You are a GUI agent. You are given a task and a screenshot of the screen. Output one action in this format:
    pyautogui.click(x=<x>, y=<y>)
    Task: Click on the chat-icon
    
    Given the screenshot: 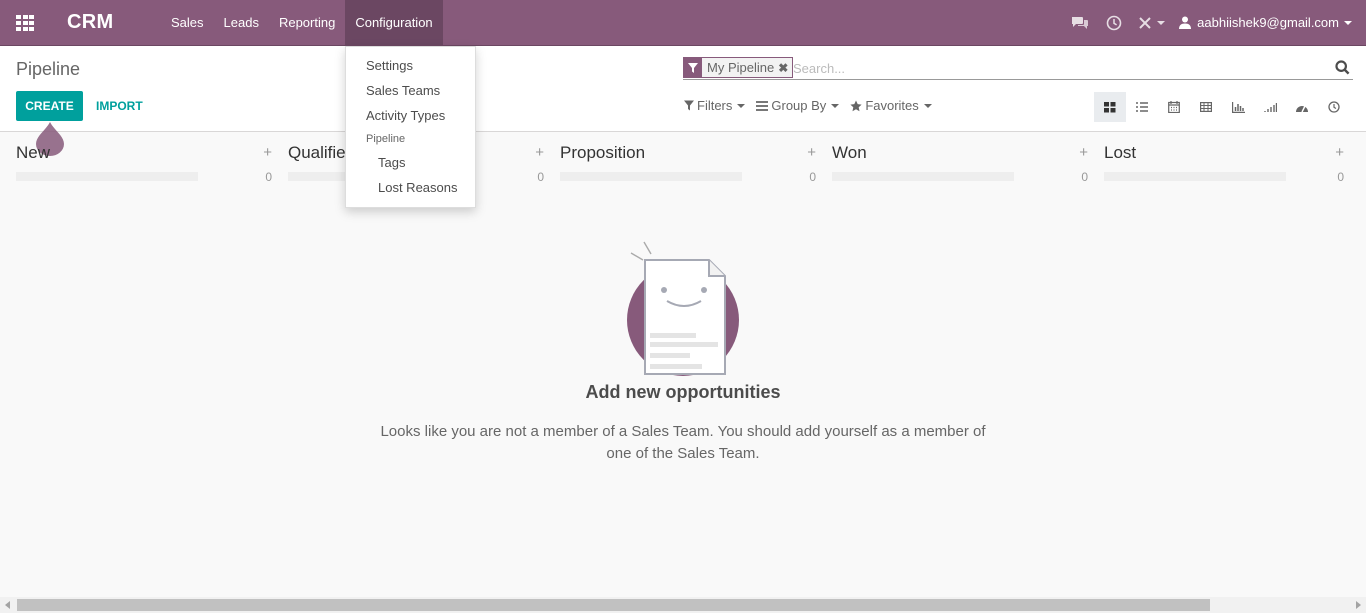 What is the action you would take?
    pyautogui.click(x=1080, y=22)
    